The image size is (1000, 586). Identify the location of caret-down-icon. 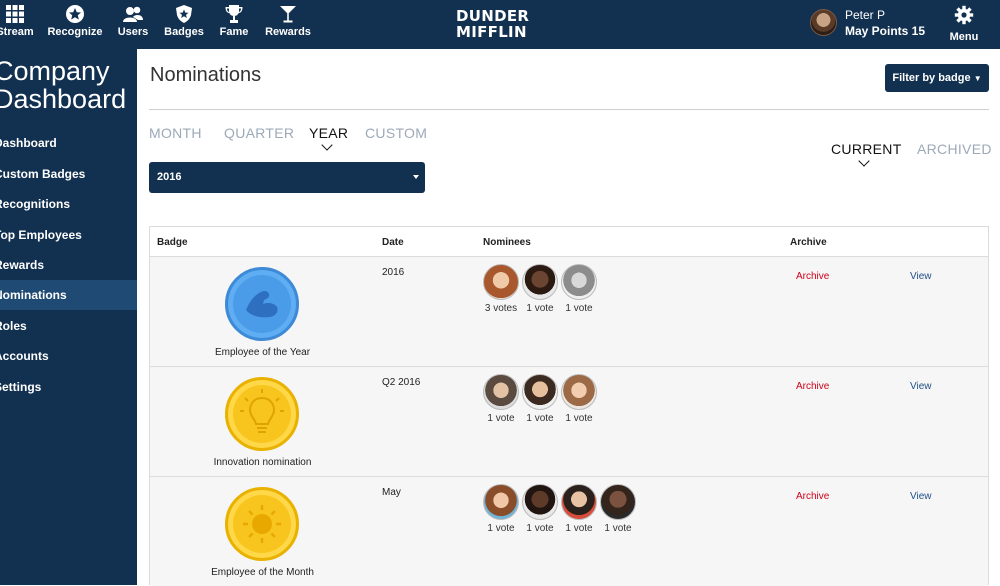
(416, 177).